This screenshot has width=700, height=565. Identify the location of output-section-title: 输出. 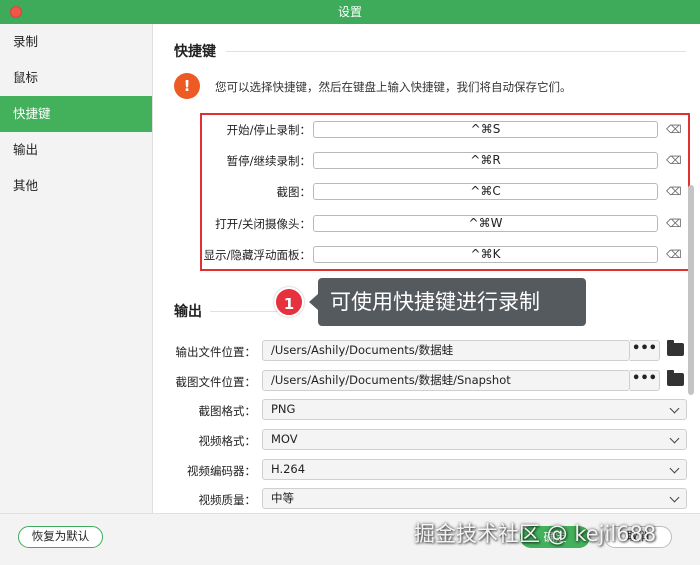
(188, 312).